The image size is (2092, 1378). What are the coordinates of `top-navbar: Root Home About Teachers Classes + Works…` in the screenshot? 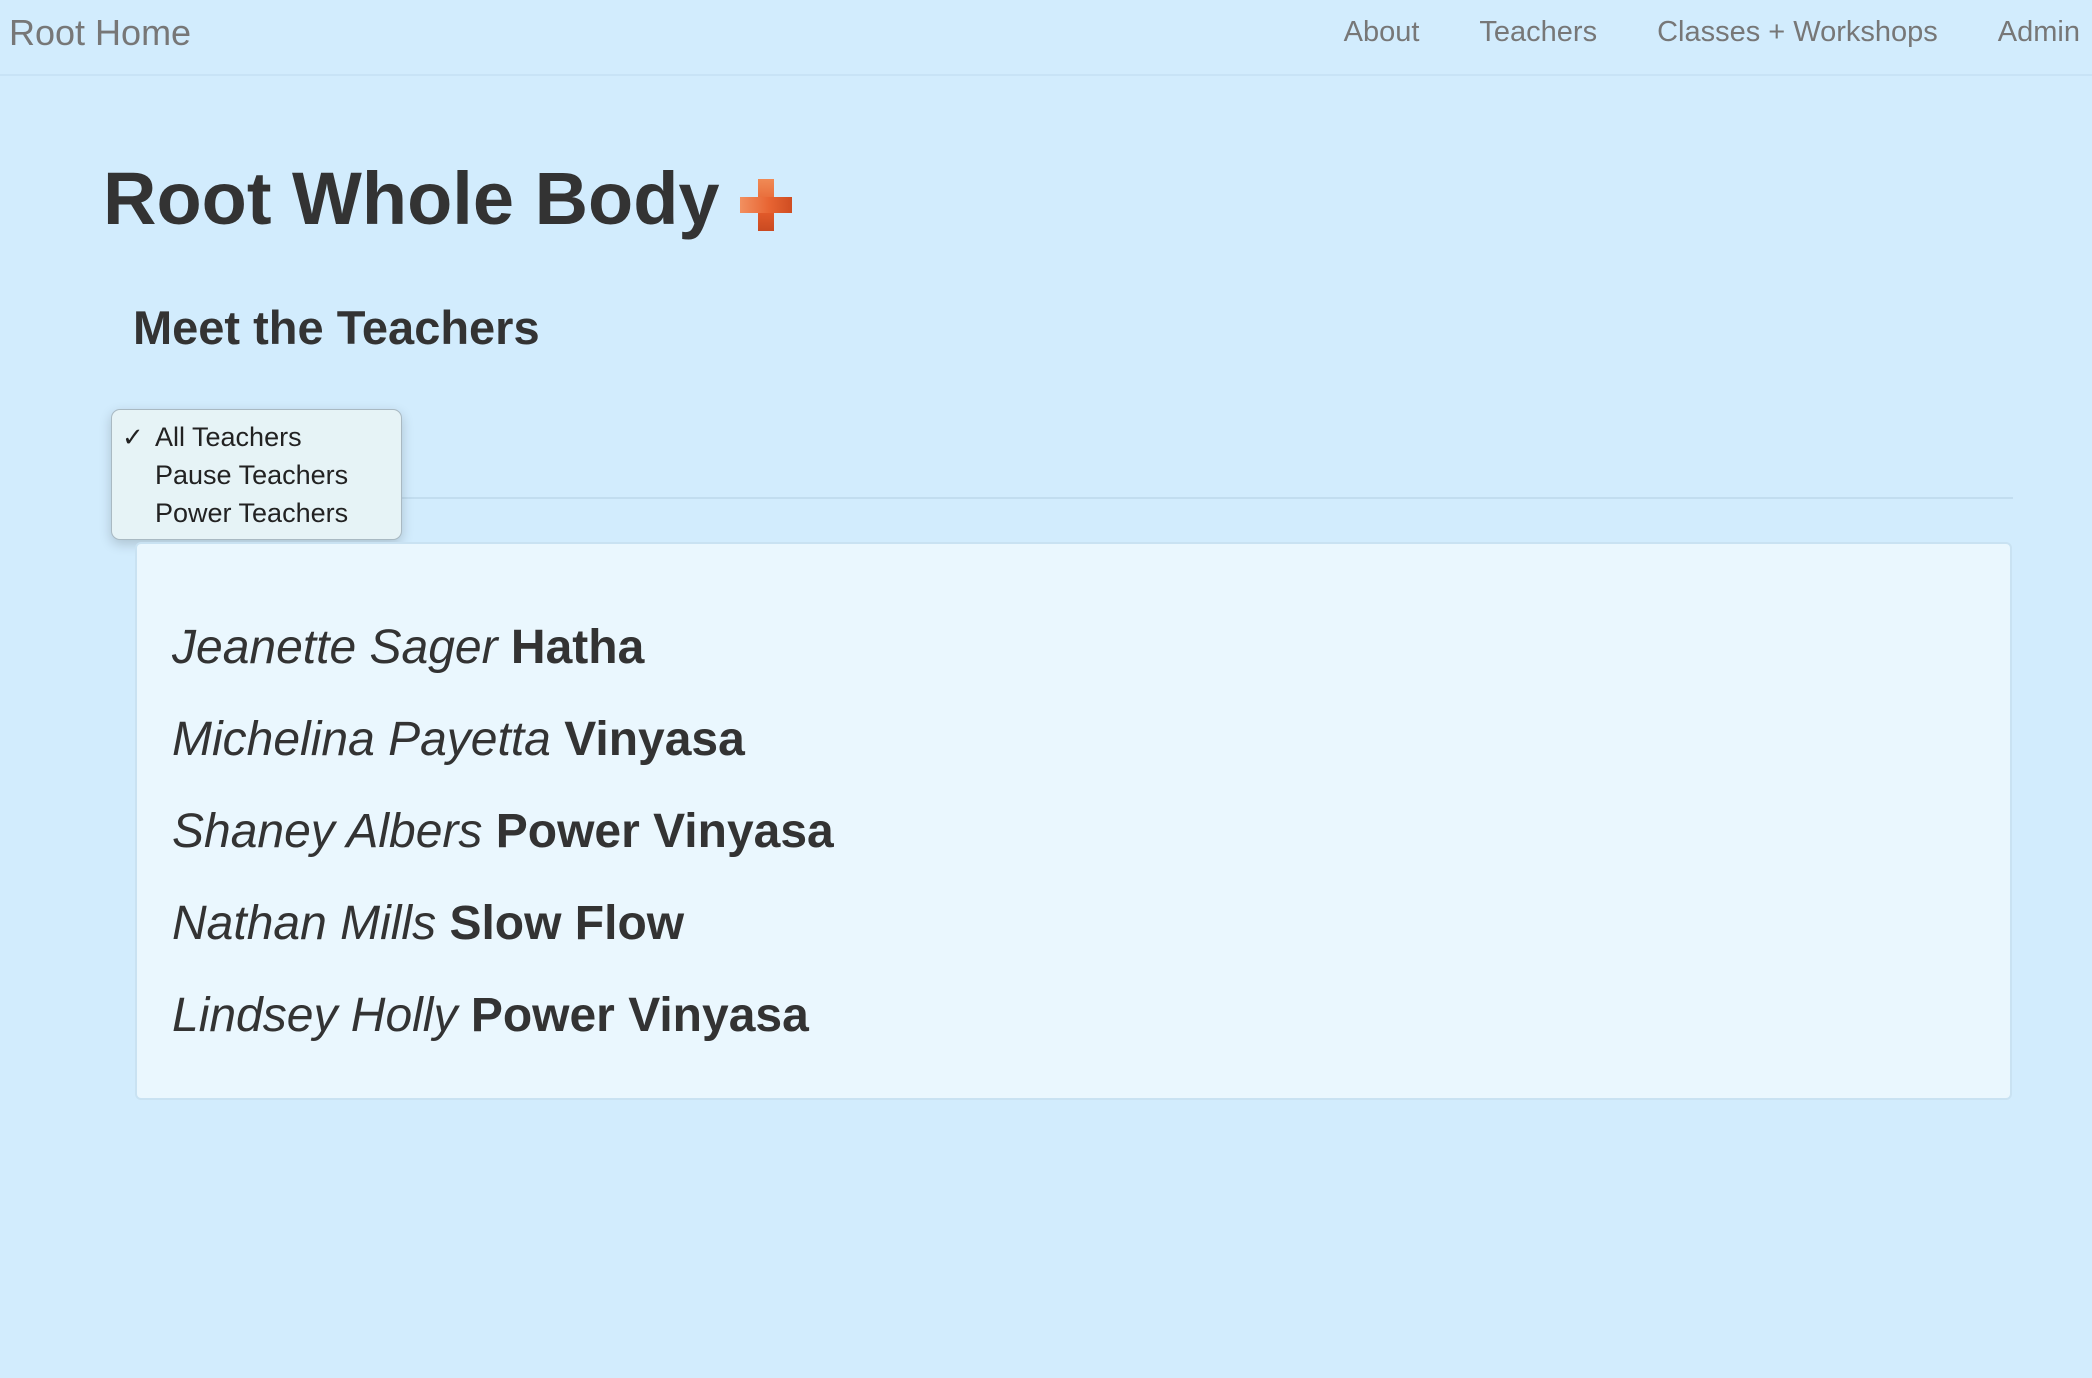 It's located at (1046, 38).